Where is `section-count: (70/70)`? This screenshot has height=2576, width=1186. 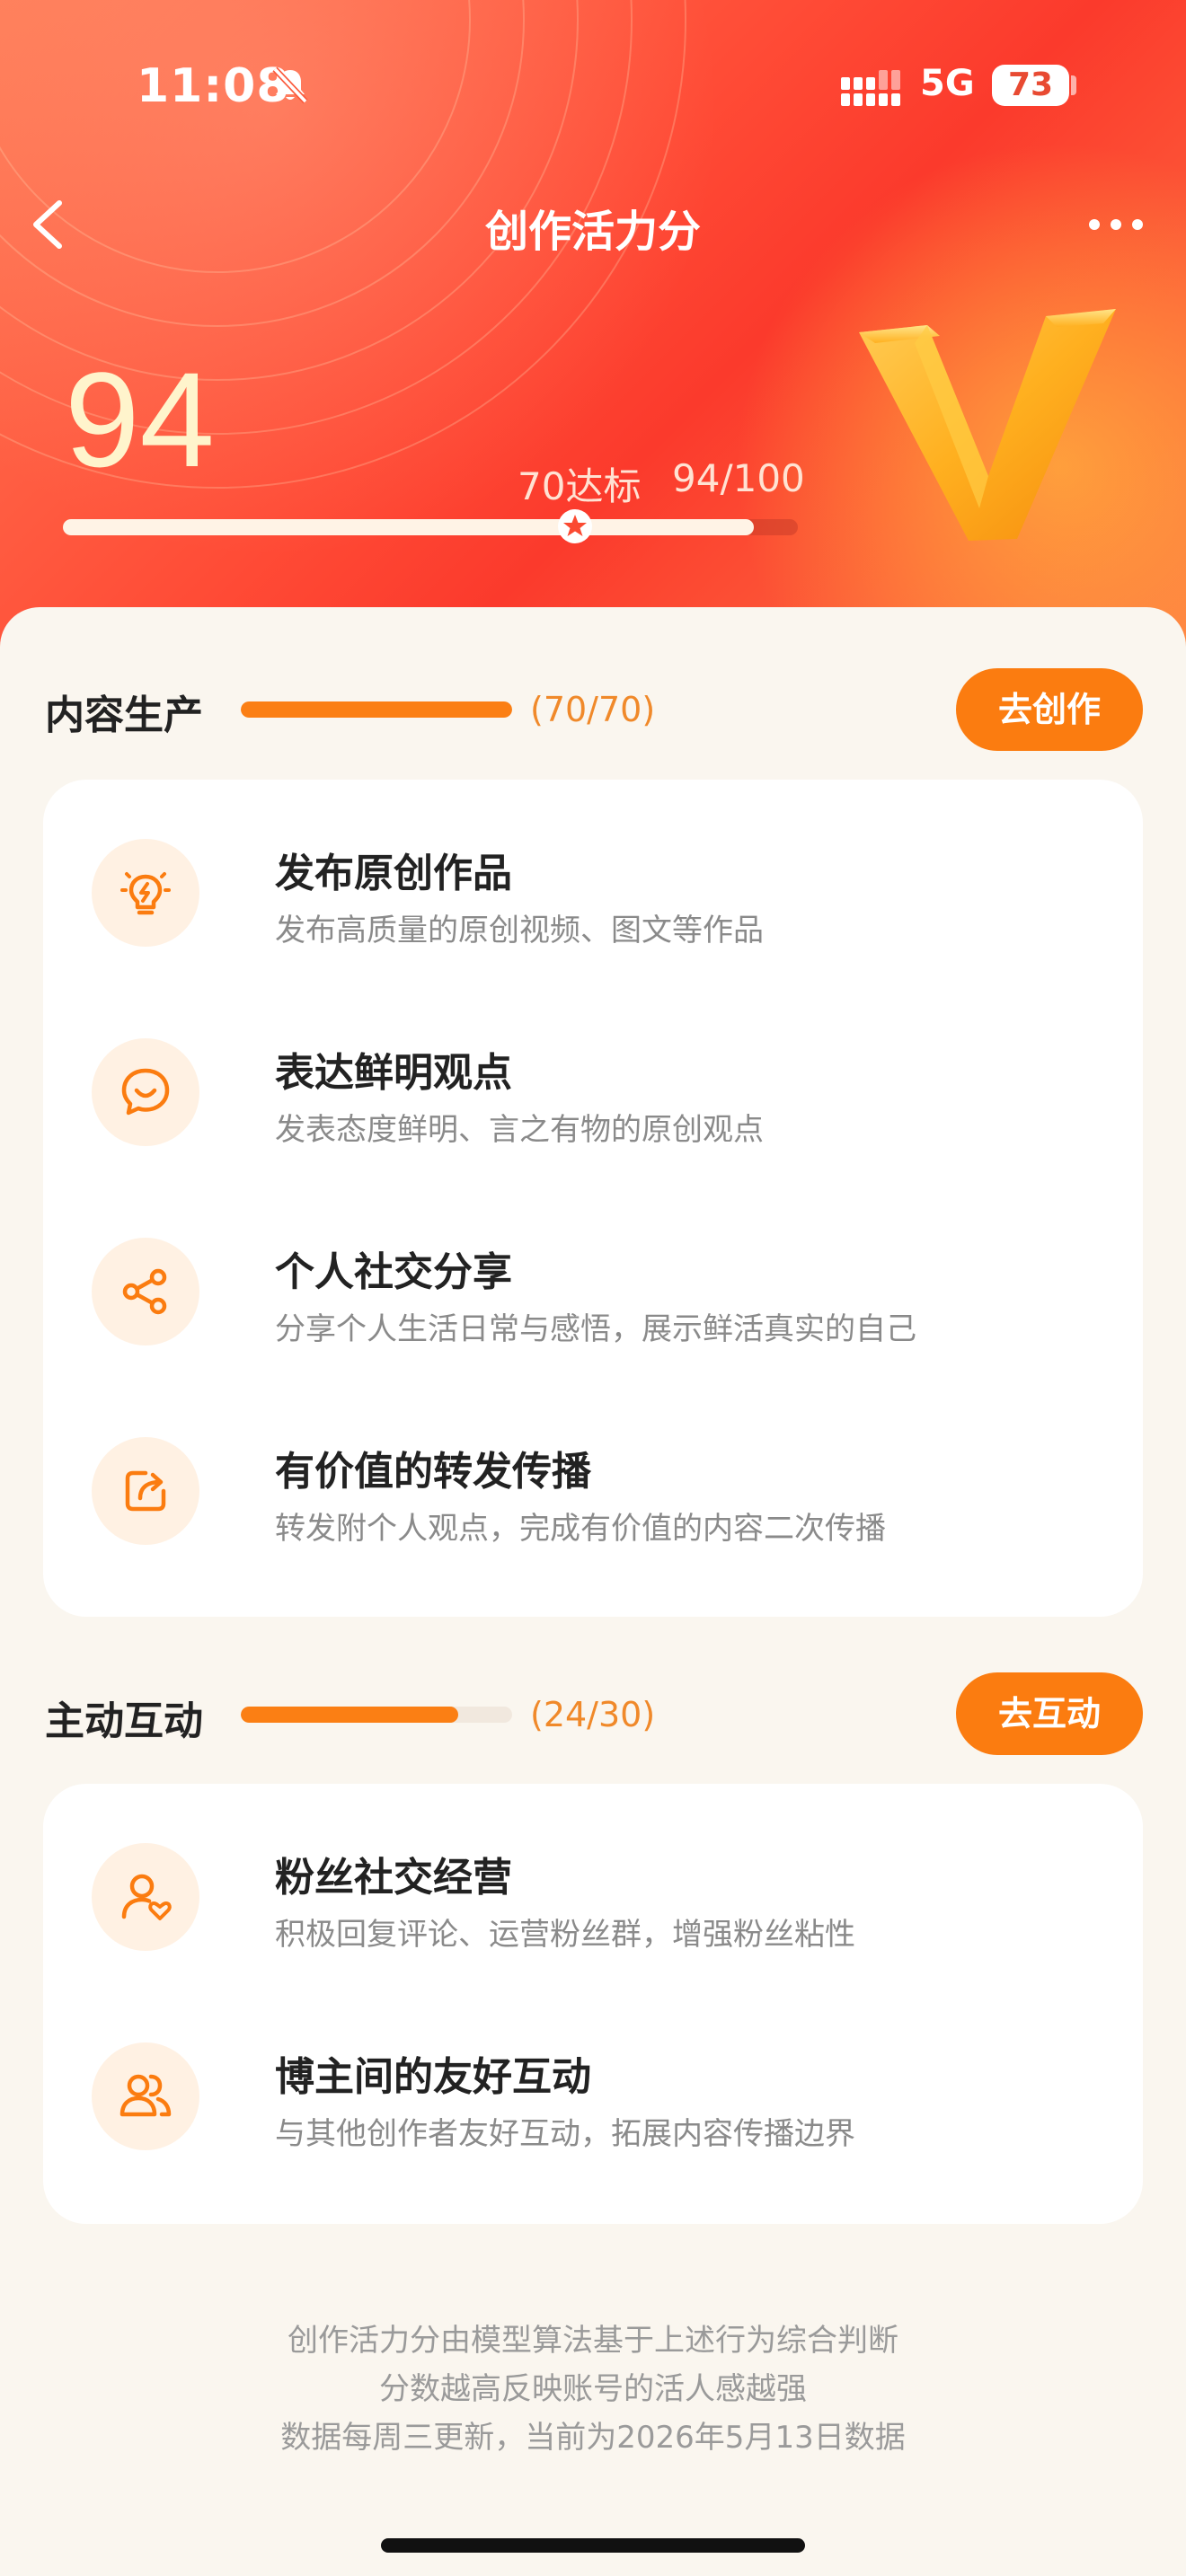
section-count: (70/70) is located at coordinates (593, 709).